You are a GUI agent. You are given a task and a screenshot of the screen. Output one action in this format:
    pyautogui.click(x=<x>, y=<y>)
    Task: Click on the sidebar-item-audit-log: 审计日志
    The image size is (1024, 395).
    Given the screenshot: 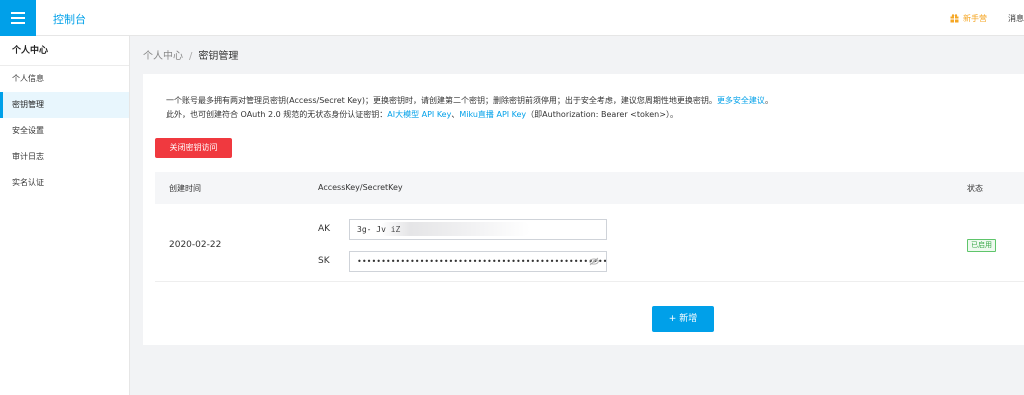 What is the action you would take?
    pyautogui.click(x=64, y=157)
    